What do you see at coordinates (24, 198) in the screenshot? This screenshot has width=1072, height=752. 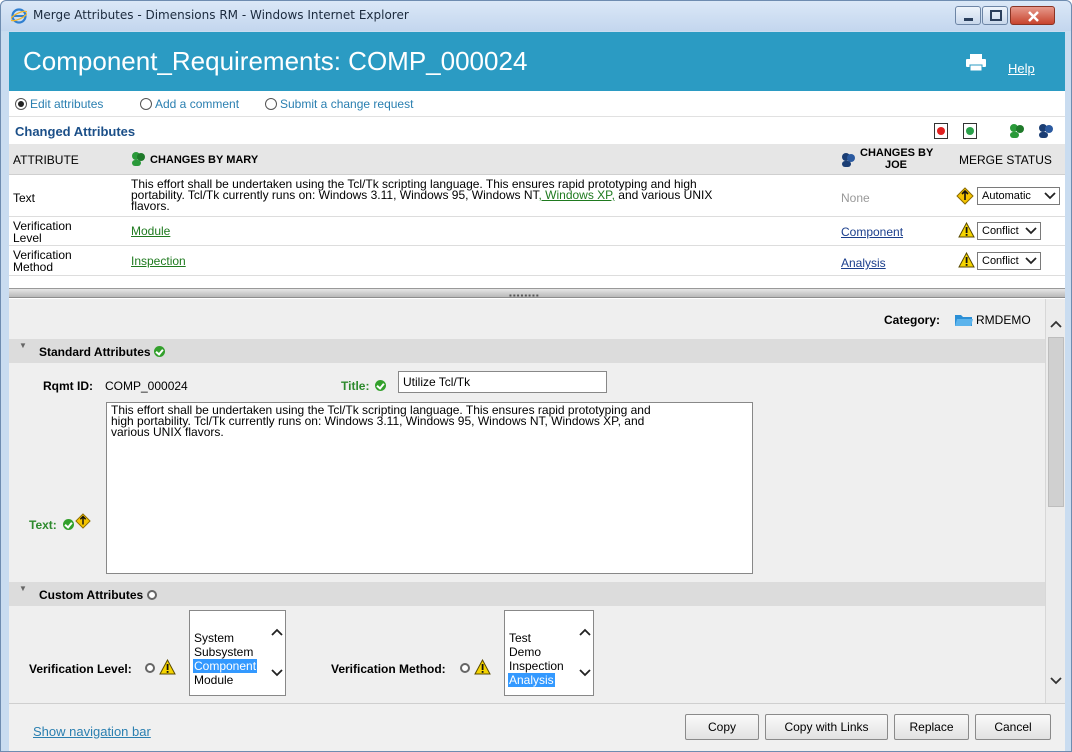 I see `attribute-name: Text` at bounding box center [24, 198].